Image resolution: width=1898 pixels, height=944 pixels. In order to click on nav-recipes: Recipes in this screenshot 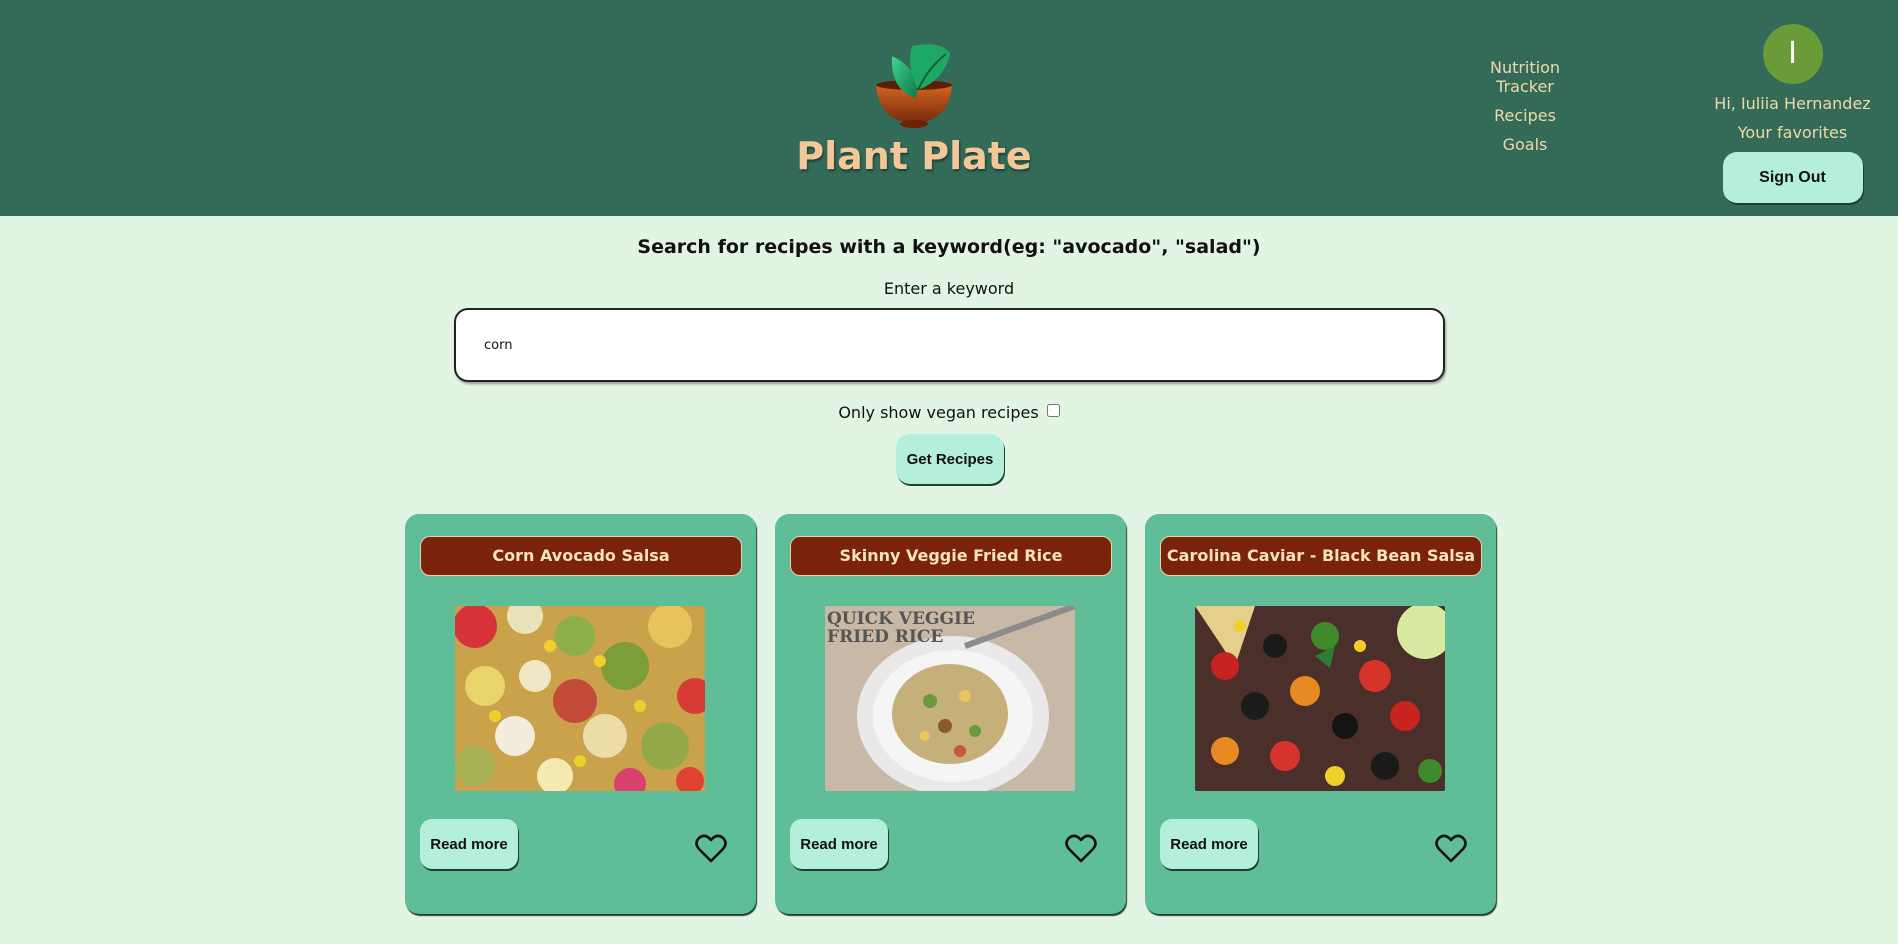, I will do `click(1525, 115)`.